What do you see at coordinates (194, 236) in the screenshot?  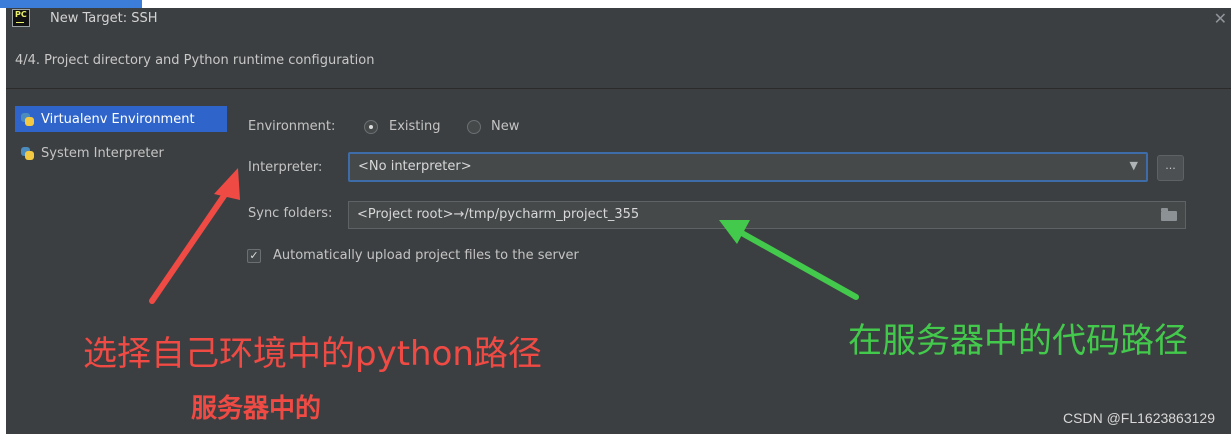 I see `red-arrow` at bounding box center [194, 236].